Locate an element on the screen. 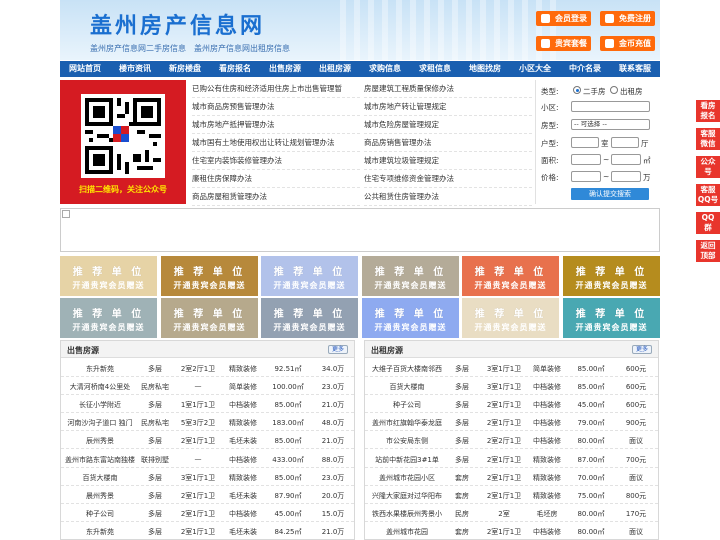 Image resolution: width=720 pixels, height=540 pixels. news-link: 城市危险房屋管理规定 is located at coordinates (448, 125).